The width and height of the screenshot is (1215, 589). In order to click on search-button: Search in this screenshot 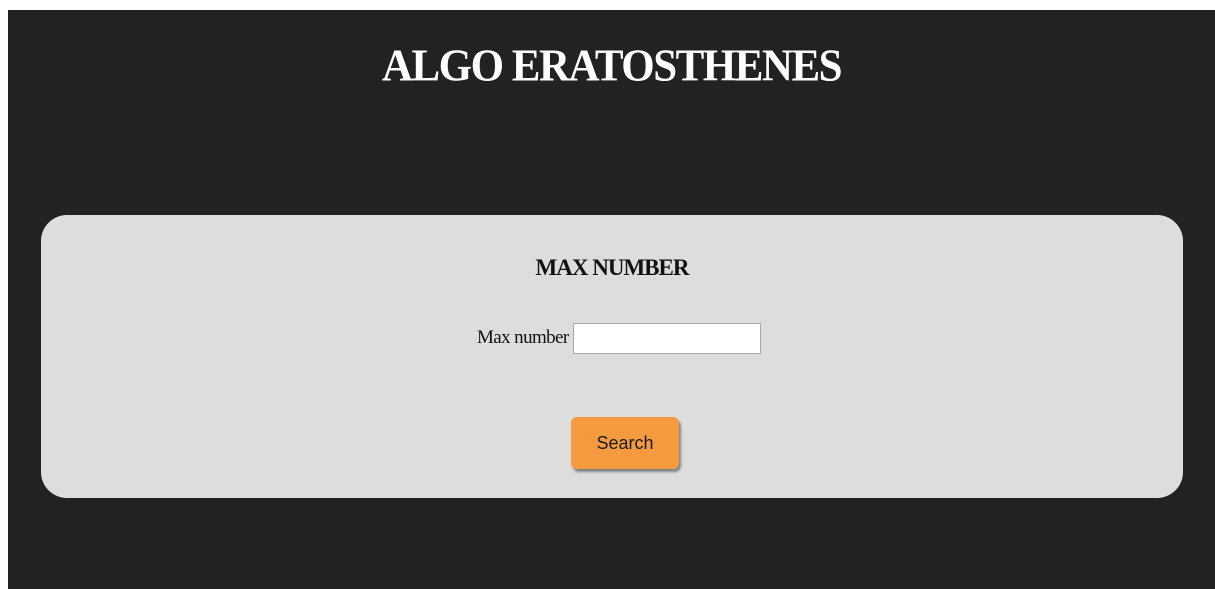, I will do `click(625, 443)`.